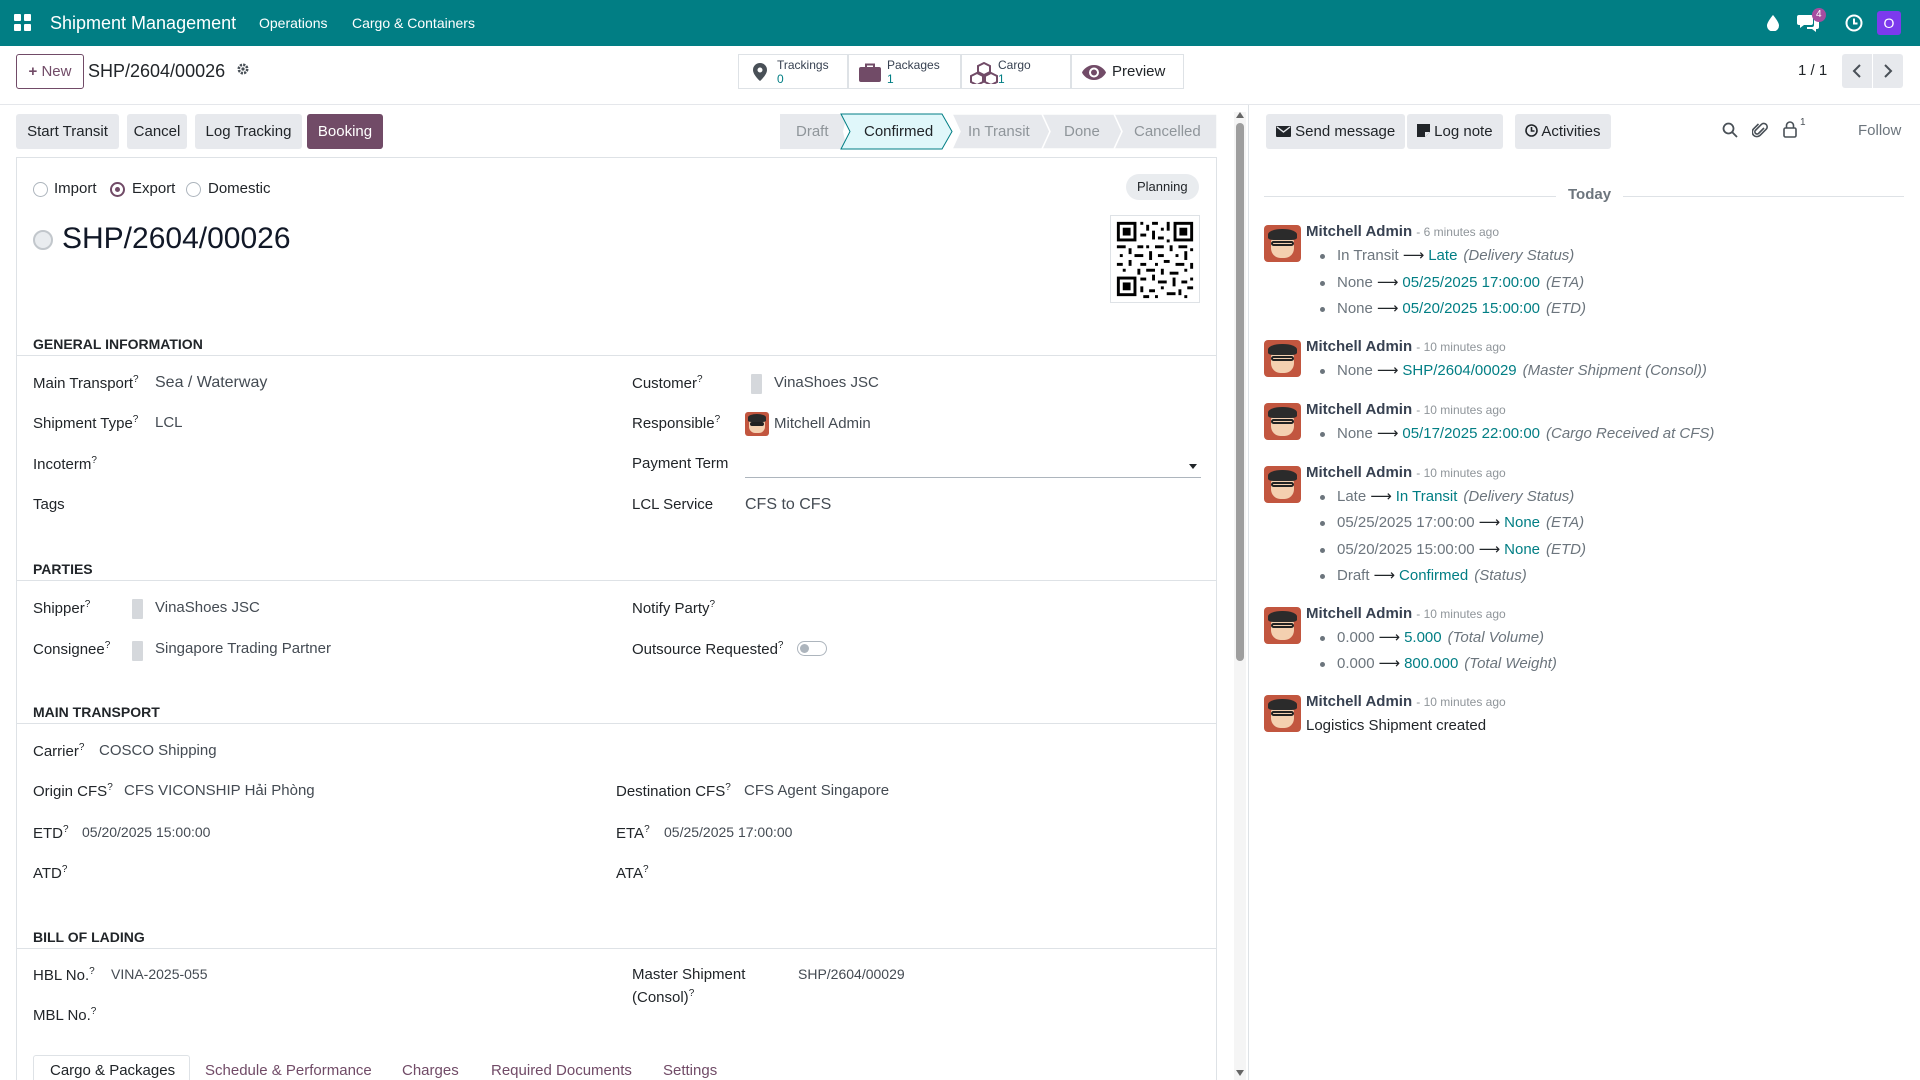  I want to click on stage-draft: Draft, so click(812, 131).